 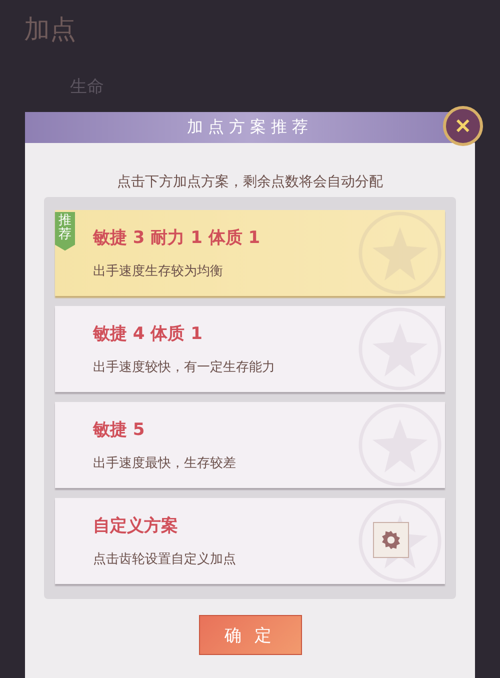 I want to click on plan-name: 敏捷 4 体质 1, so click(x=148, y=334).